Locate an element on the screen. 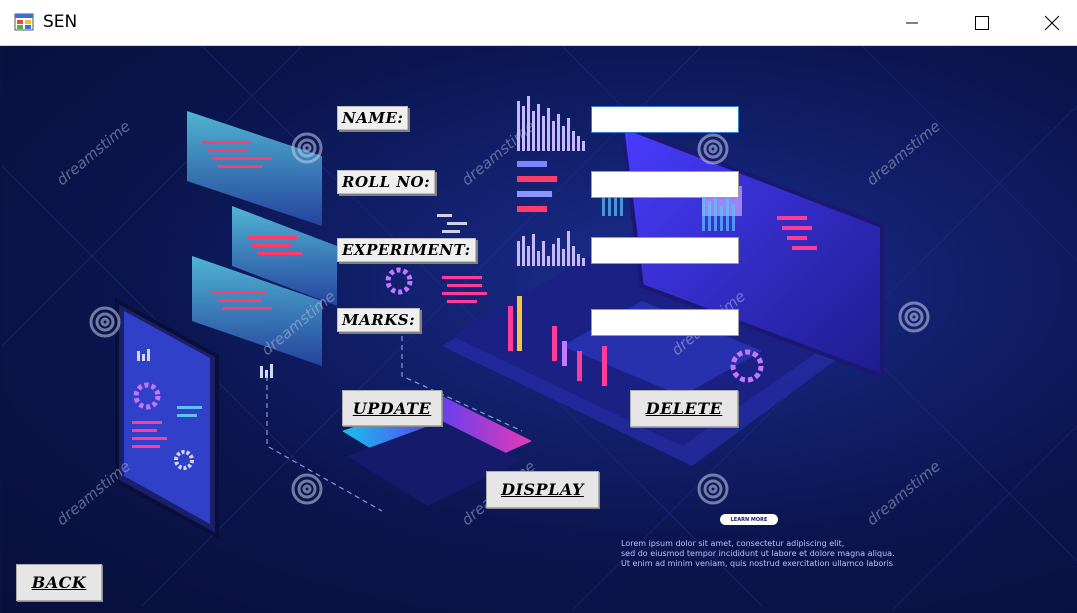  maximize-icon is located at coordinates (982, 22).